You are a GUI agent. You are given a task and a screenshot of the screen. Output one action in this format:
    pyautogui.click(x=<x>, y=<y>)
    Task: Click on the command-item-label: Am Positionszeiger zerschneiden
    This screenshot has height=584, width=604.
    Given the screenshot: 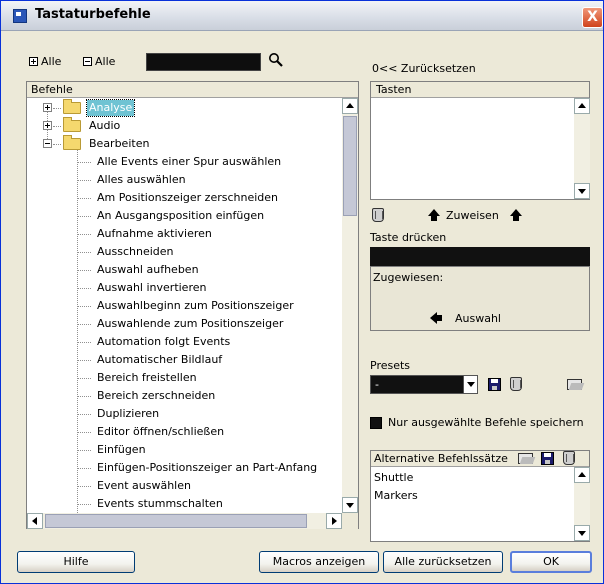 What is the action you would take?
    pyautogui.click(x=187, y=197)
    